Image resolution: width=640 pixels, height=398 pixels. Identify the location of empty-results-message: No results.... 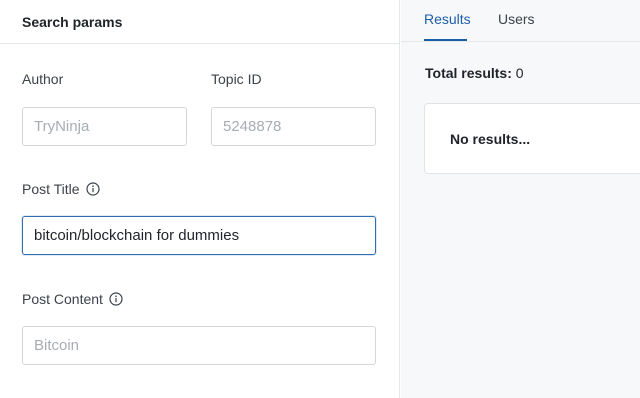
(490, 138).